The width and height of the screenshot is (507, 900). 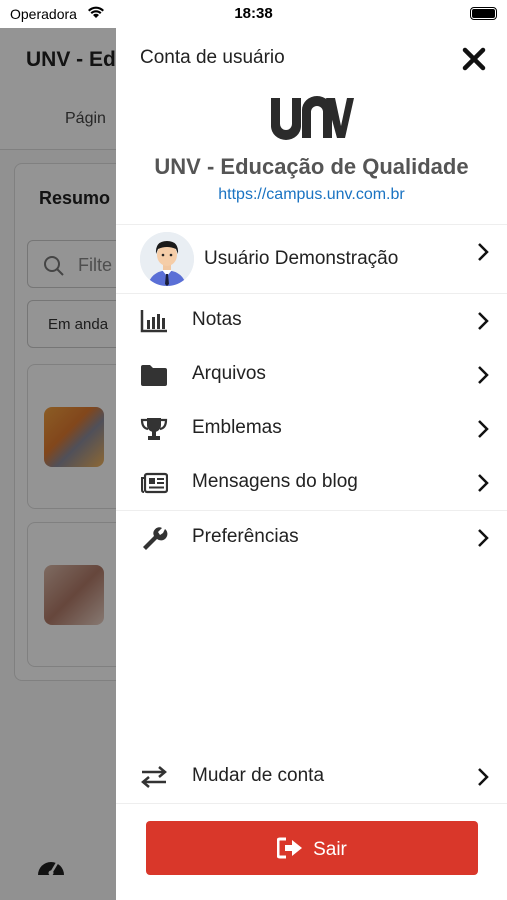 I want to click on menu-item-arquivos: Arquivos, so click(x=311, y=375).